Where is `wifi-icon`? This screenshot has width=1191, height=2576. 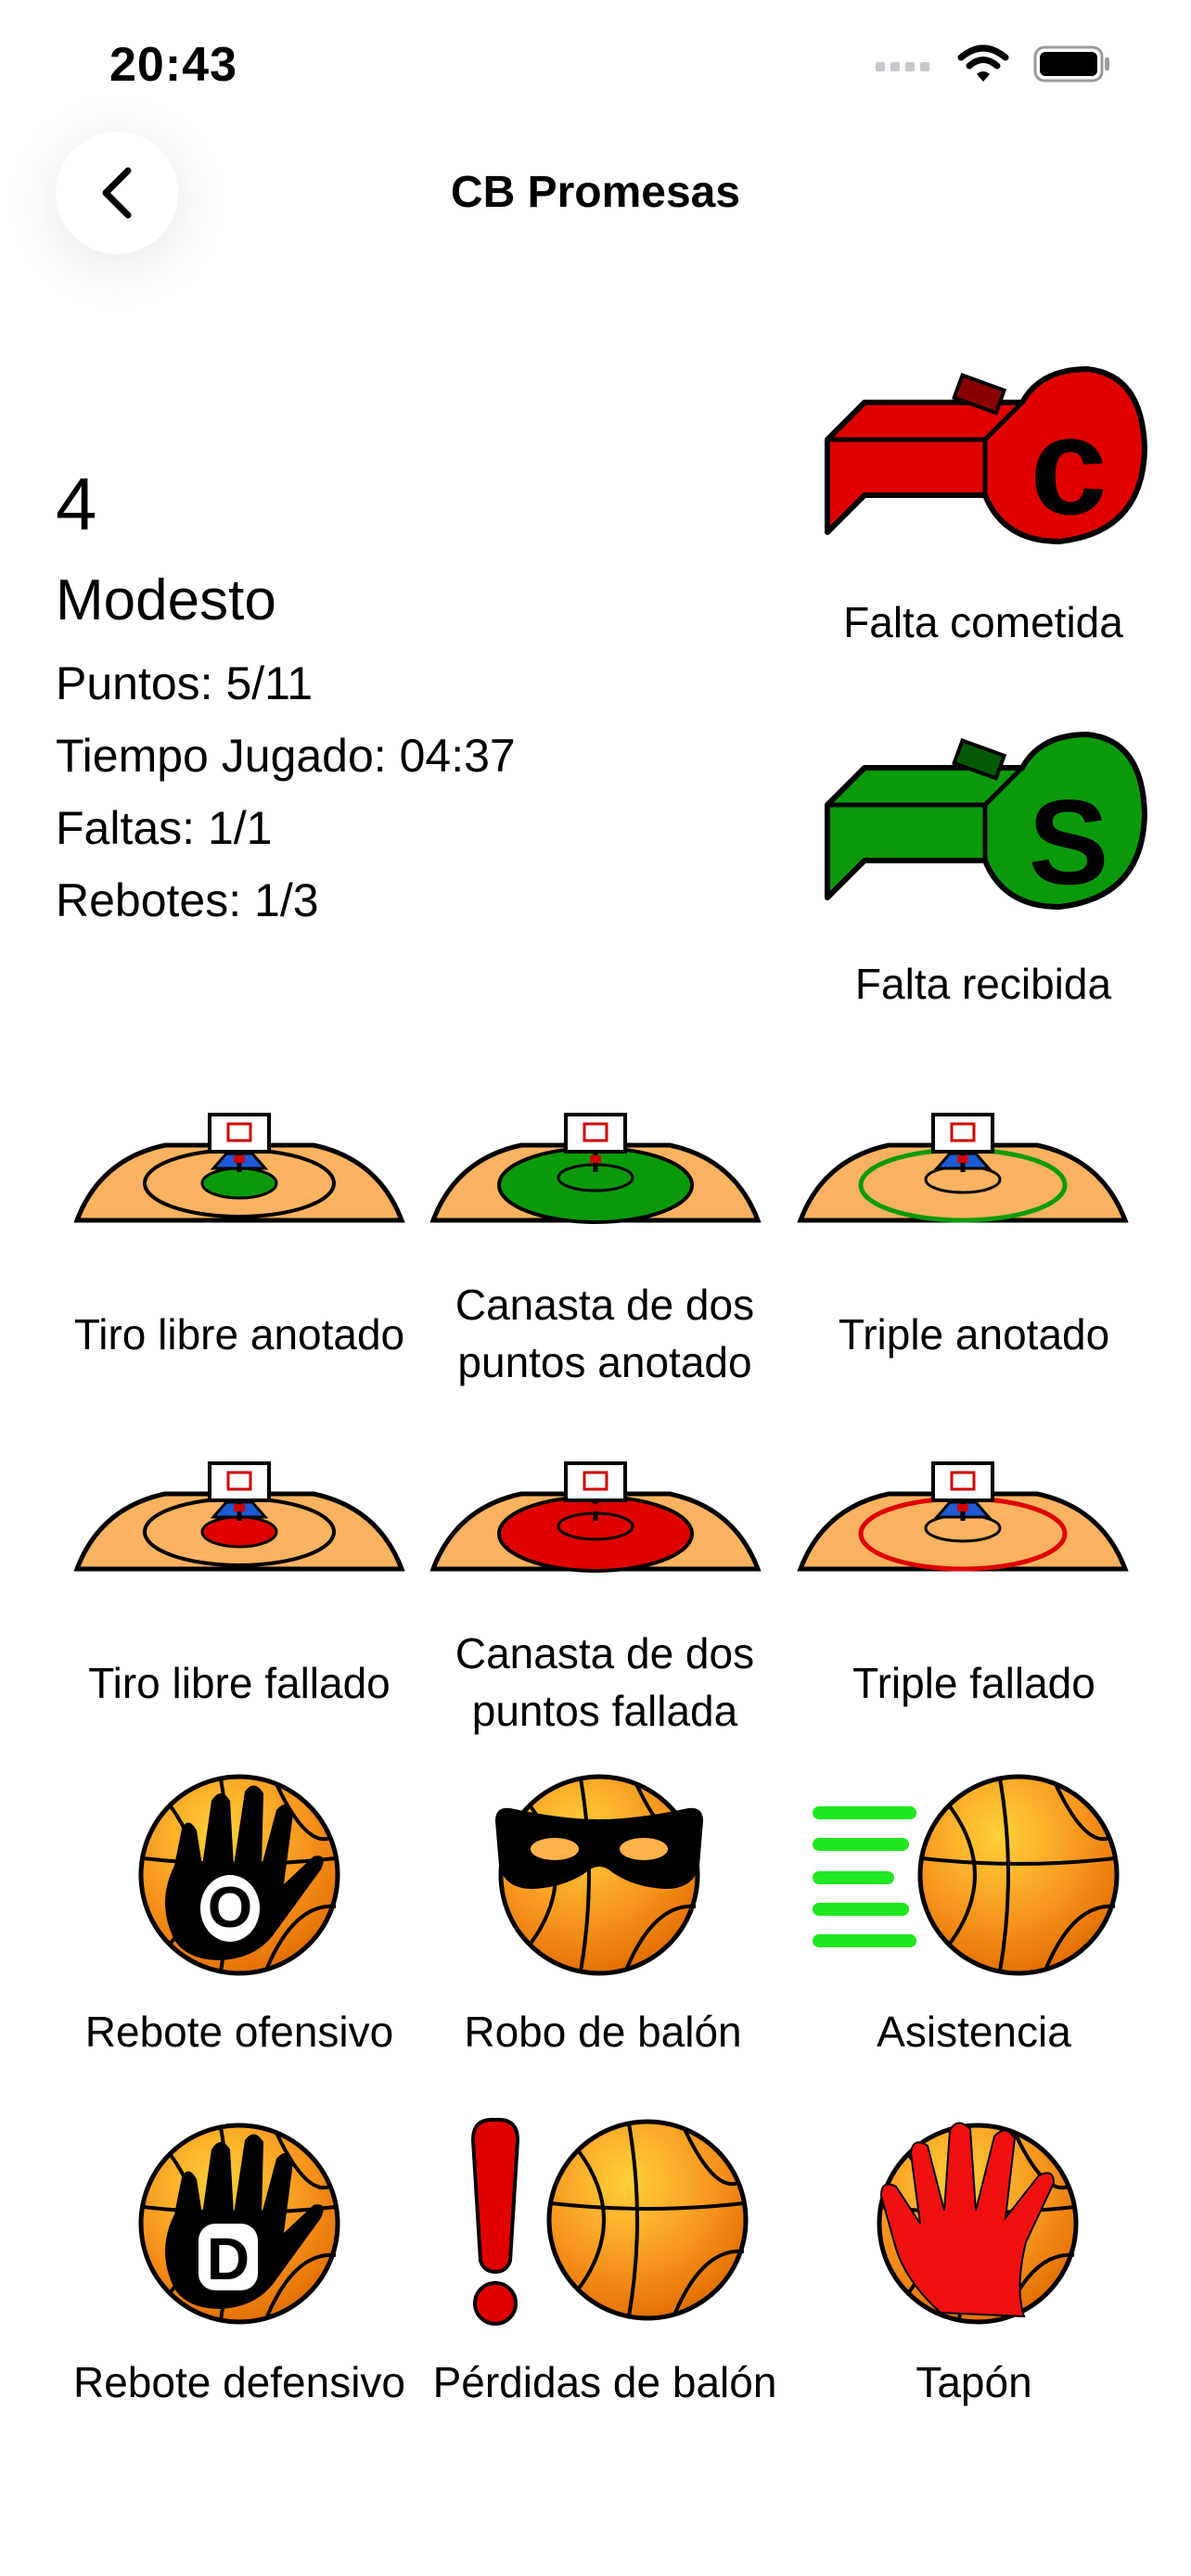
wifi-icon is located at coordinates (983, 64).